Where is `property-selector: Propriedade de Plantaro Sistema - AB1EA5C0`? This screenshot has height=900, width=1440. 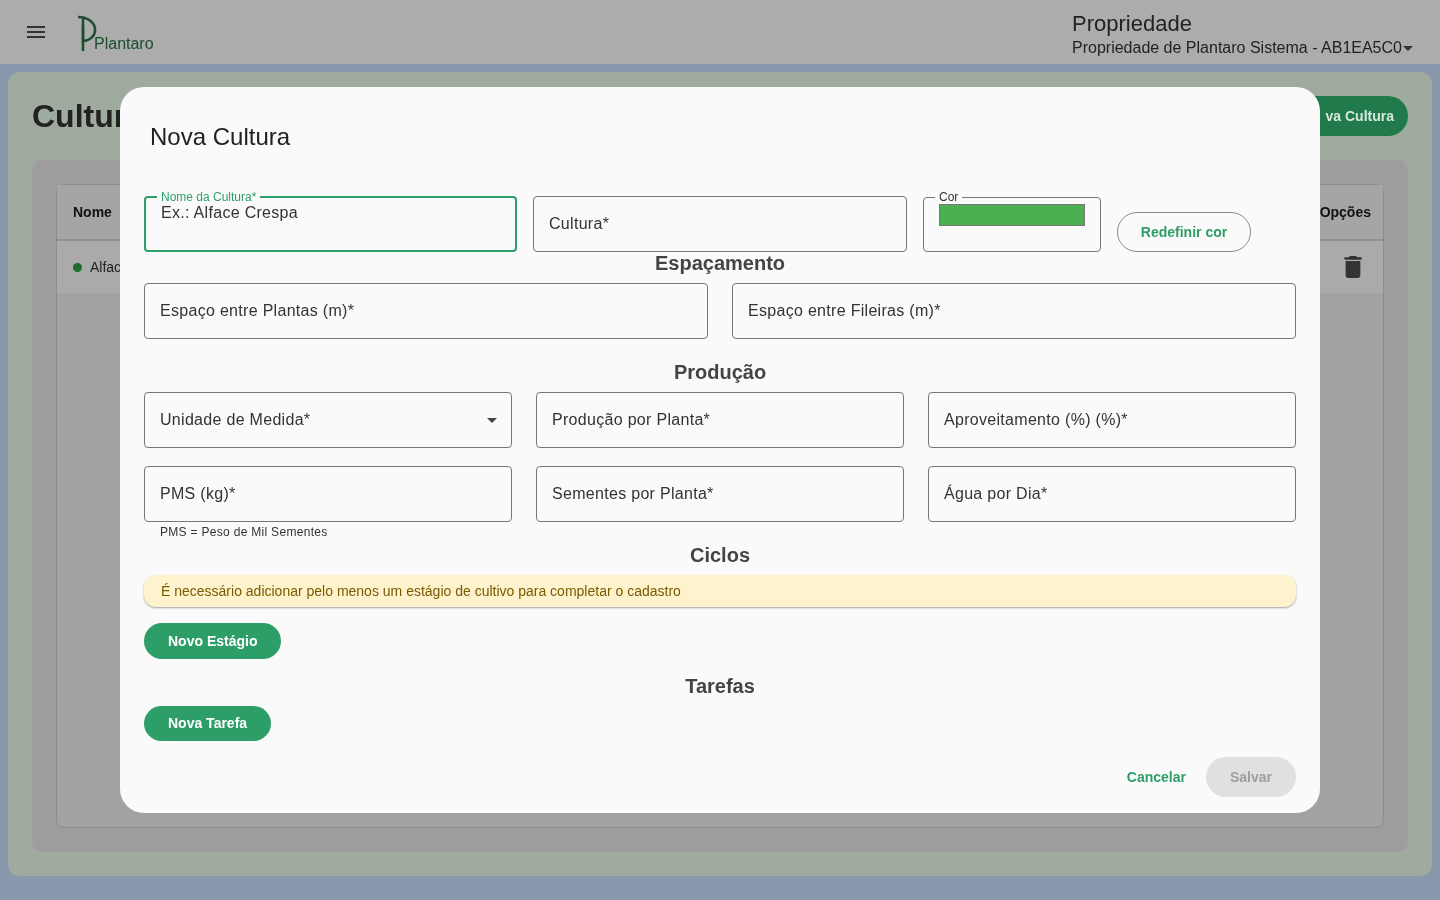
property-selector: Propriedade de Plantaro Sistema - AB1EA5C0 is located at coordinates (1246, 48).